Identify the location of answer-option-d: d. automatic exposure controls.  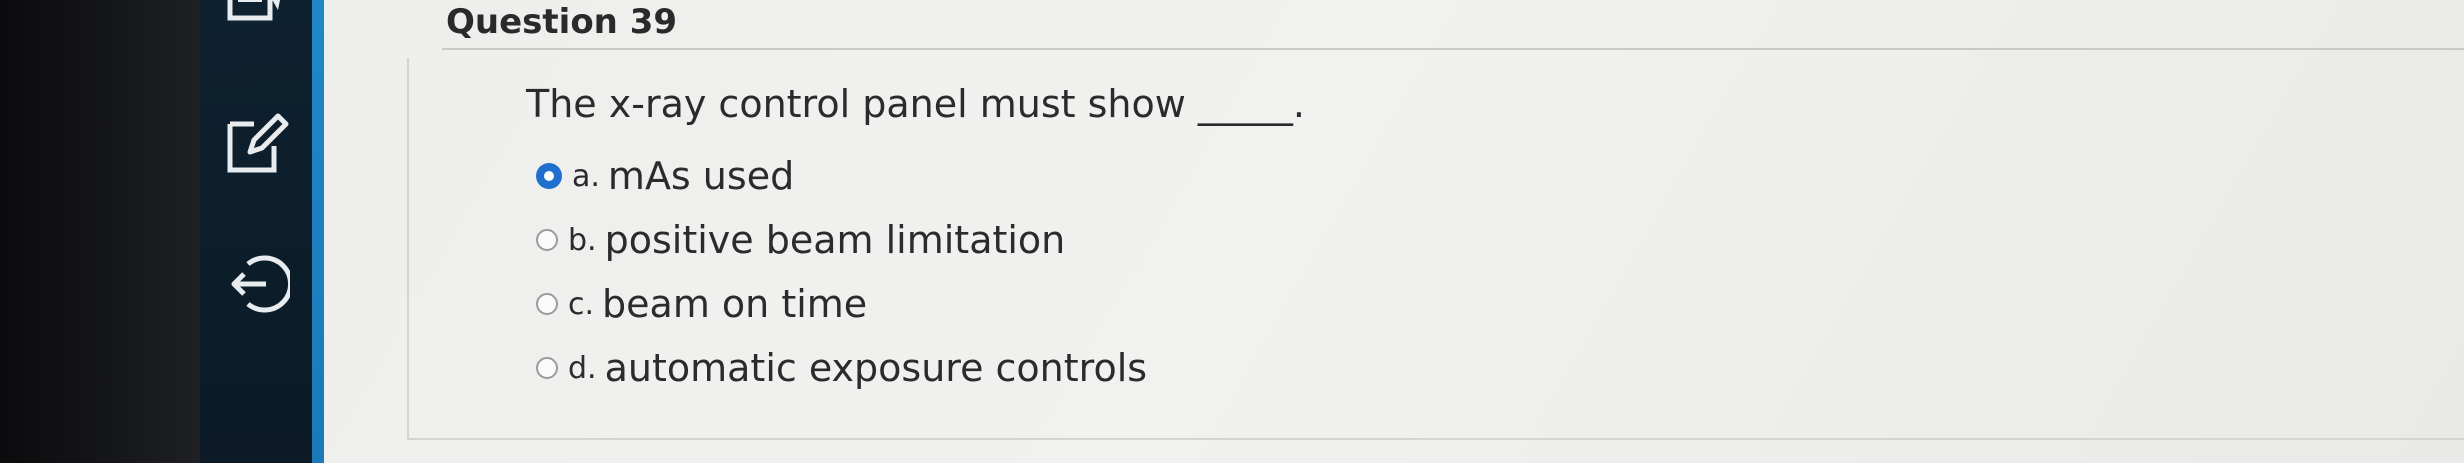
(841, 368).